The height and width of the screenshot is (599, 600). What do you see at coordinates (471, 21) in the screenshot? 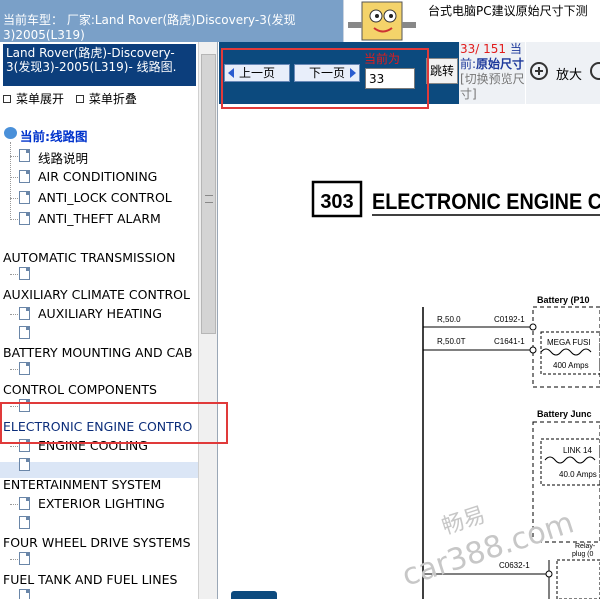
I see `ad-banner: 台式电脑PC建议原始尺寸下测` at bounding box center [471, 21].